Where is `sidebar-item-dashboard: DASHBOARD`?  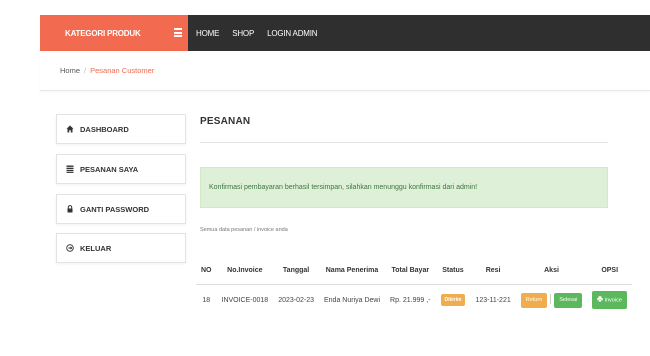 sidebar-item-dashboard: DASHBOARD is located at coordinates (121, 129).